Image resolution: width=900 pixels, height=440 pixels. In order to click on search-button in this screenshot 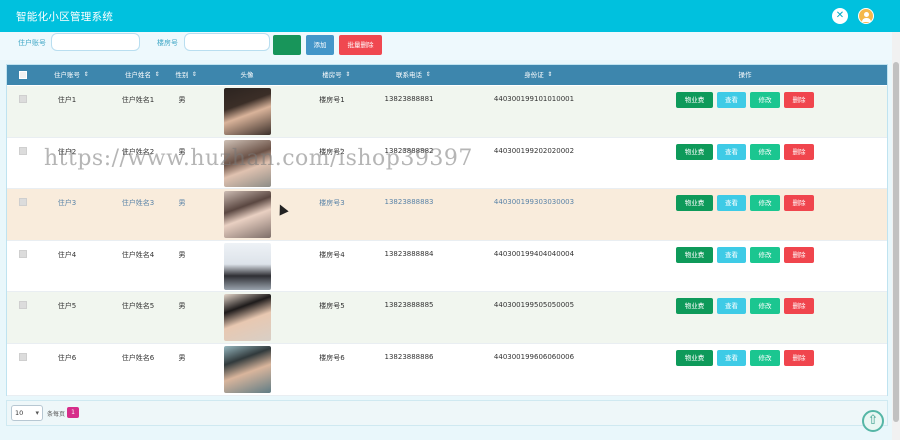, I will do `click(287, 45)`.